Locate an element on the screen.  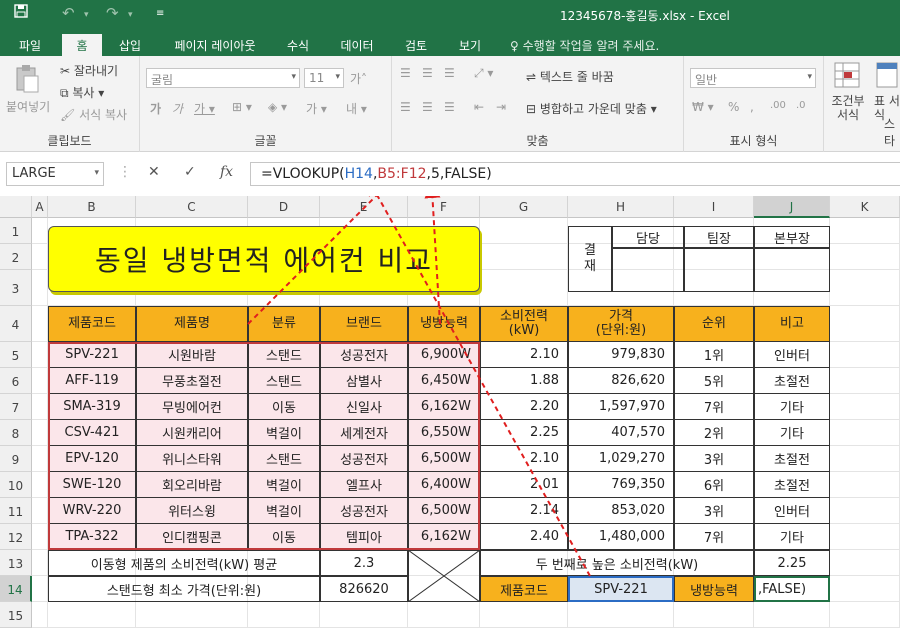
table-cell: EPV-120 is located at coordinates (92, 459).